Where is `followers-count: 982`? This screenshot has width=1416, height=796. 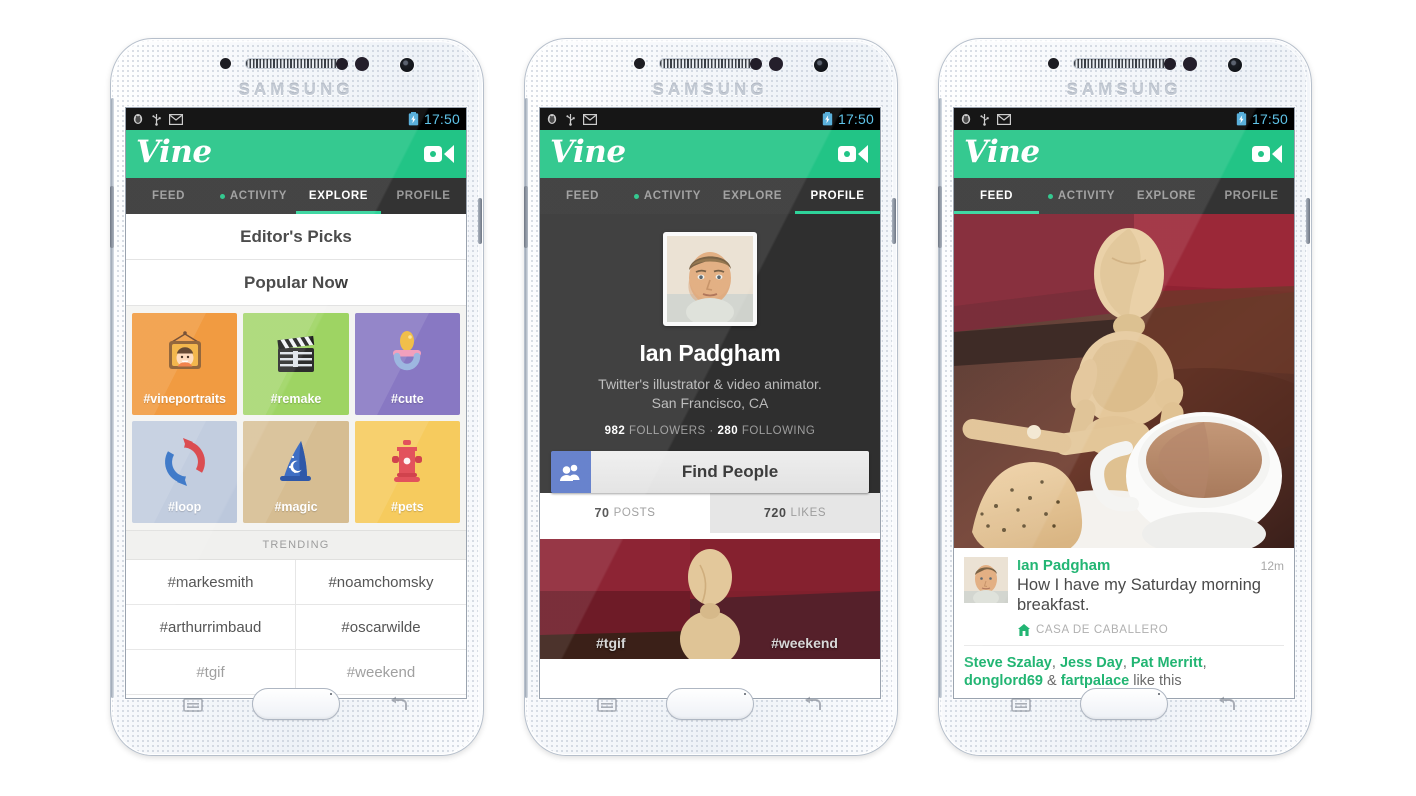 followers-count: 982 is located at coordinates (615, 431).